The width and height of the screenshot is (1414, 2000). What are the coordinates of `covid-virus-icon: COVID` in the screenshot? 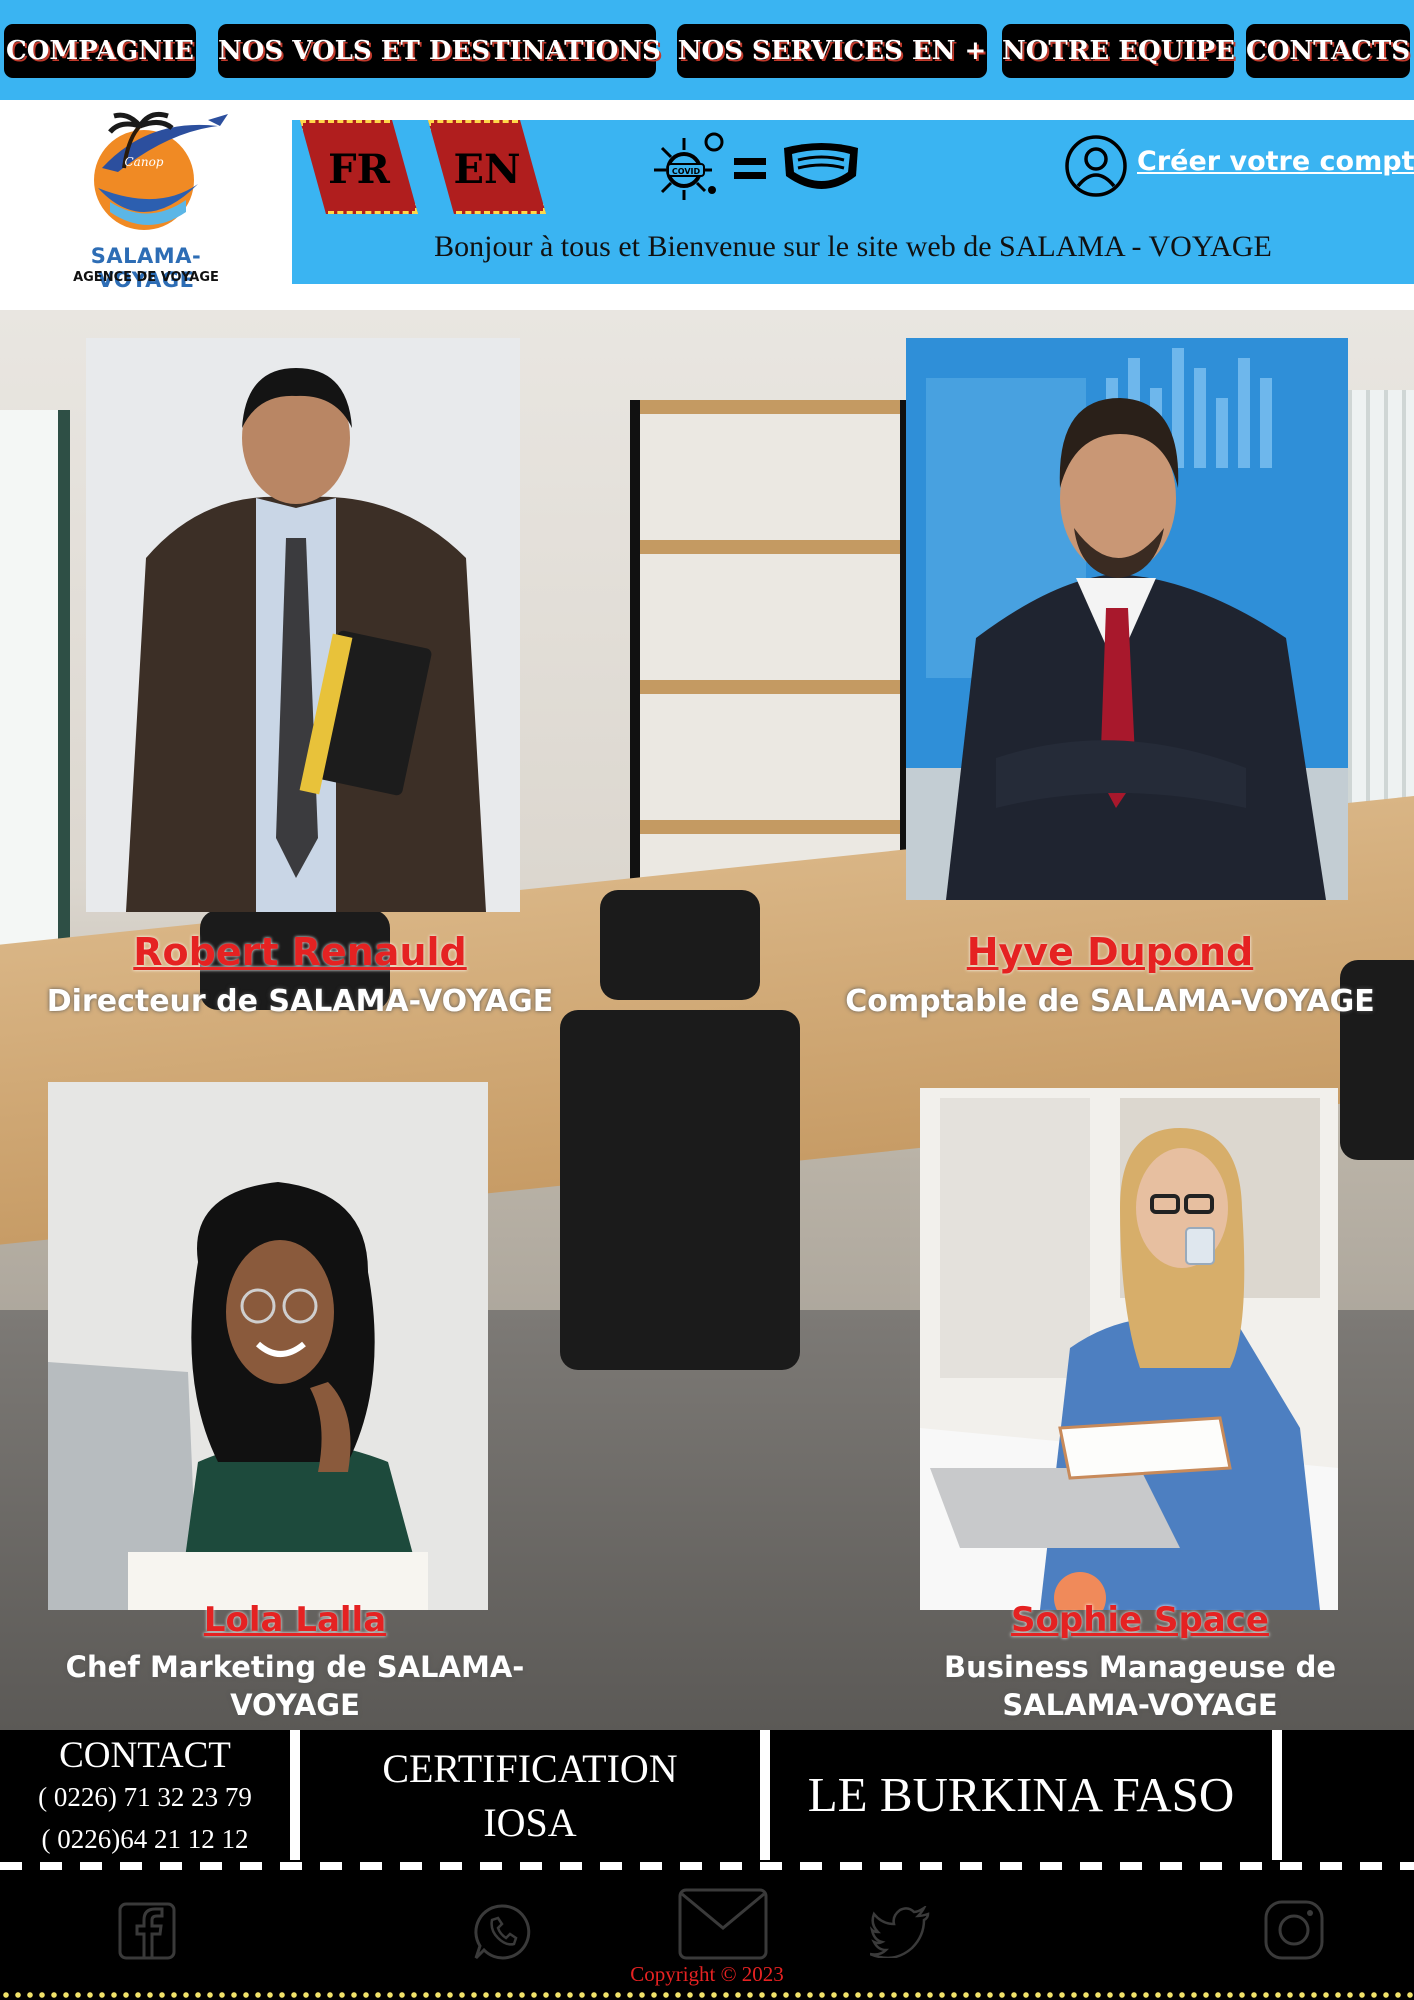 It's located at (689, 166).